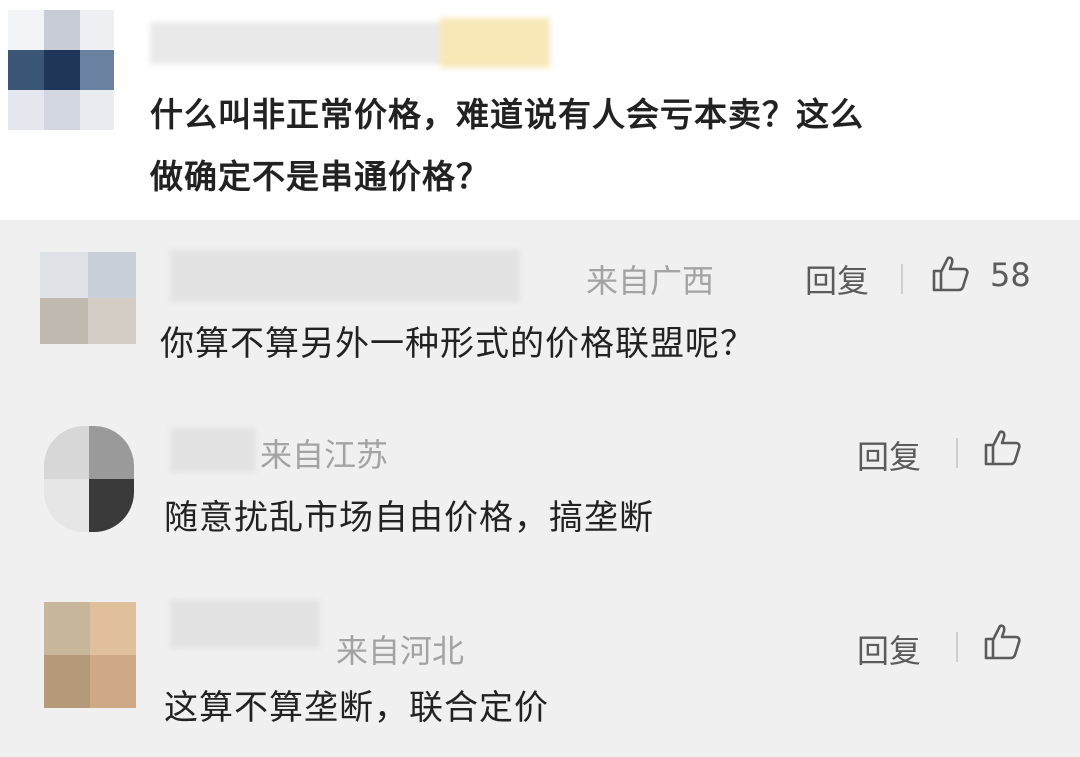 This screenshot has height=757, width=1080. What do you see at coordinates (320, 176) in the screenshot?
I see `comment-text-line2: 做确定不是串通价格？` at bounding box center [320, 176].